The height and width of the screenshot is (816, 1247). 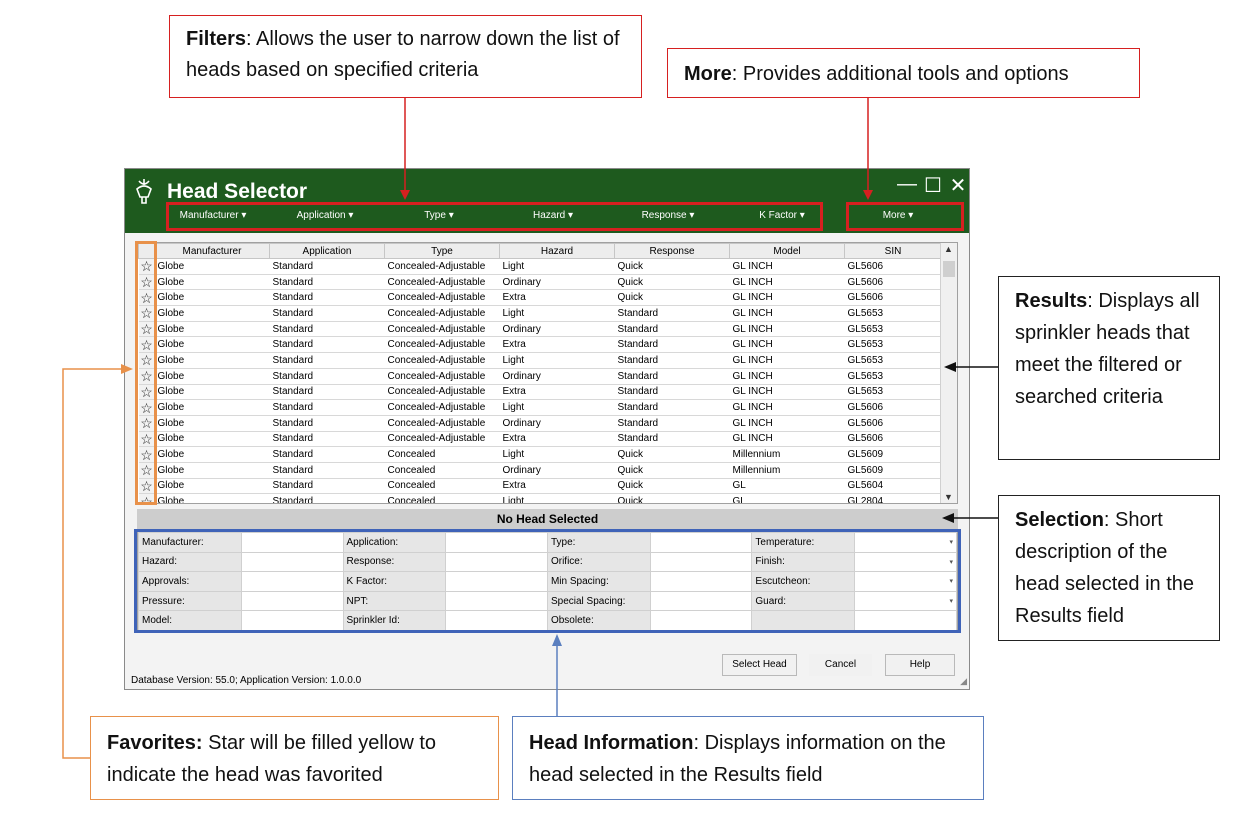 I want to click on scrollbar-thumb, so click(x=949, y=269).